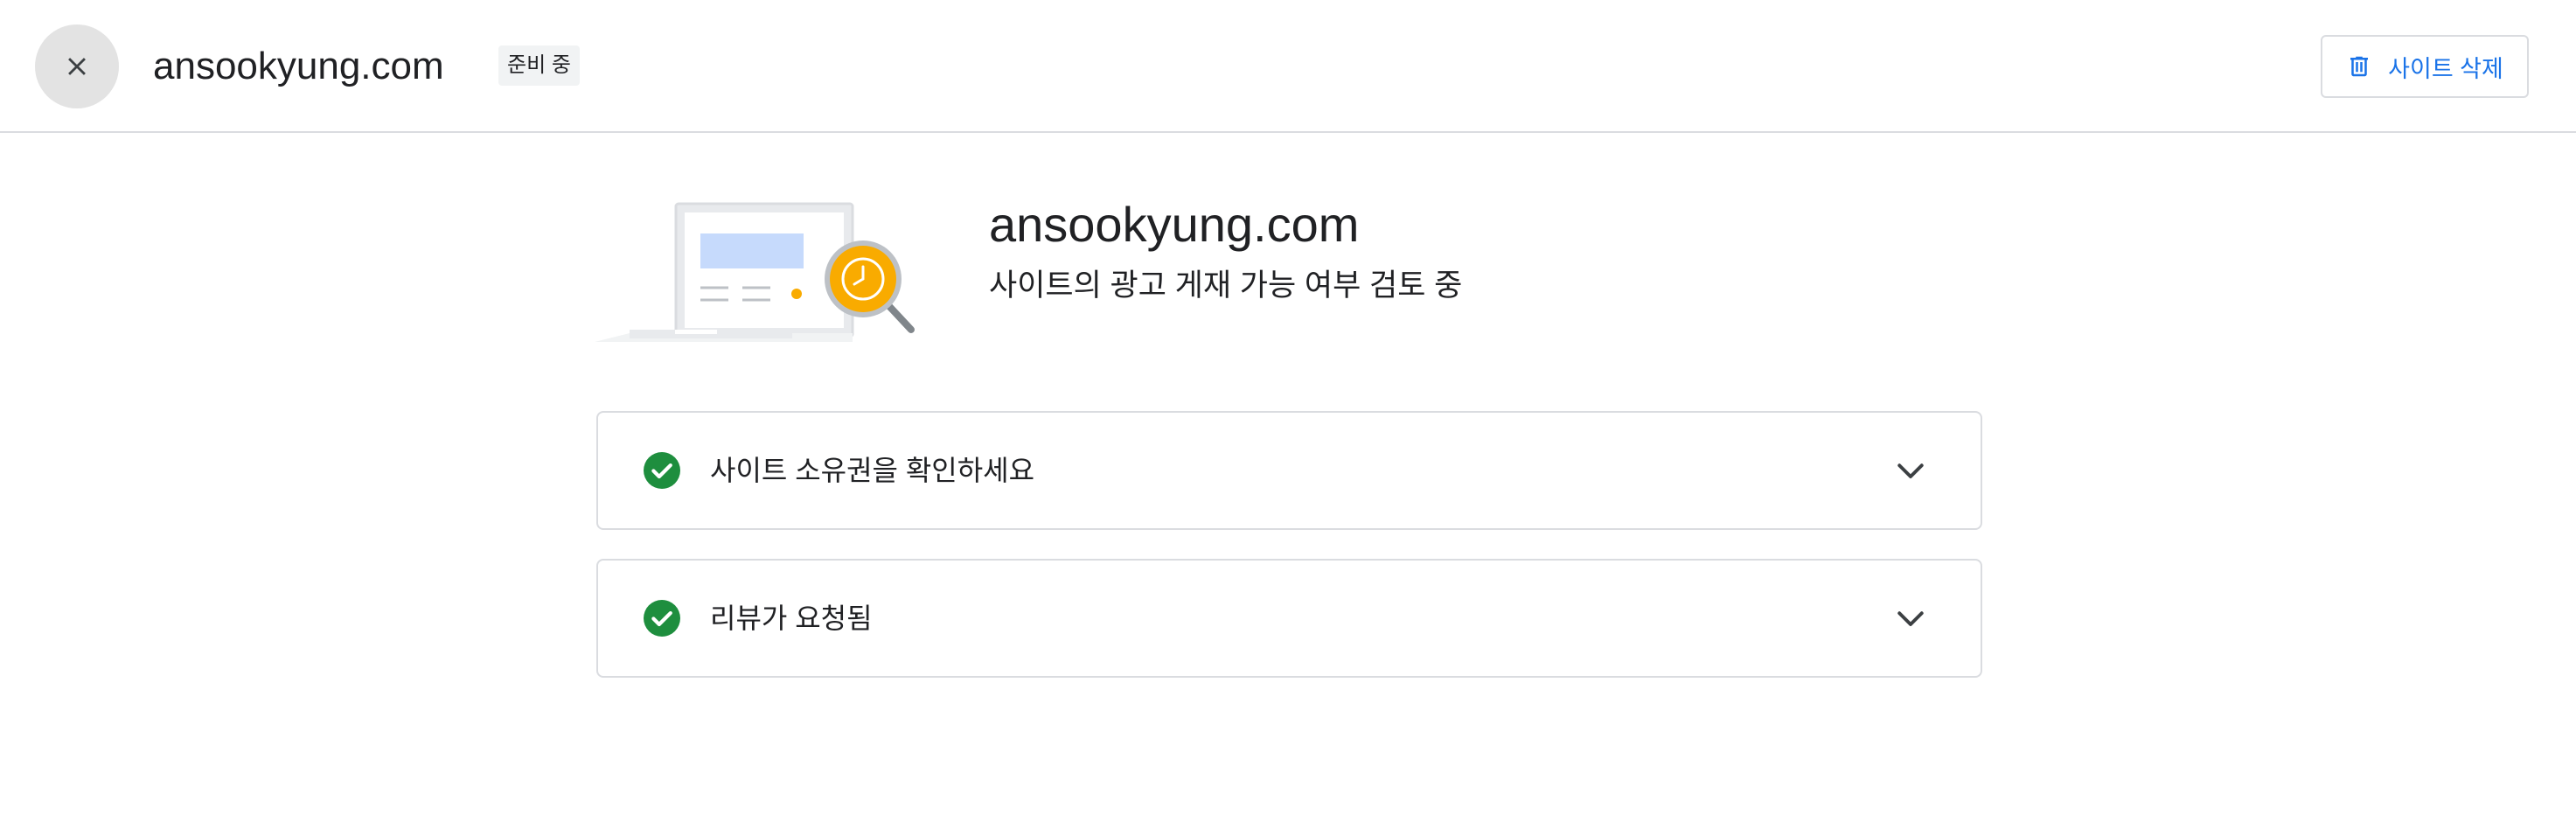  I want to click on site-title: ansookyung.com, so click(298, 66).